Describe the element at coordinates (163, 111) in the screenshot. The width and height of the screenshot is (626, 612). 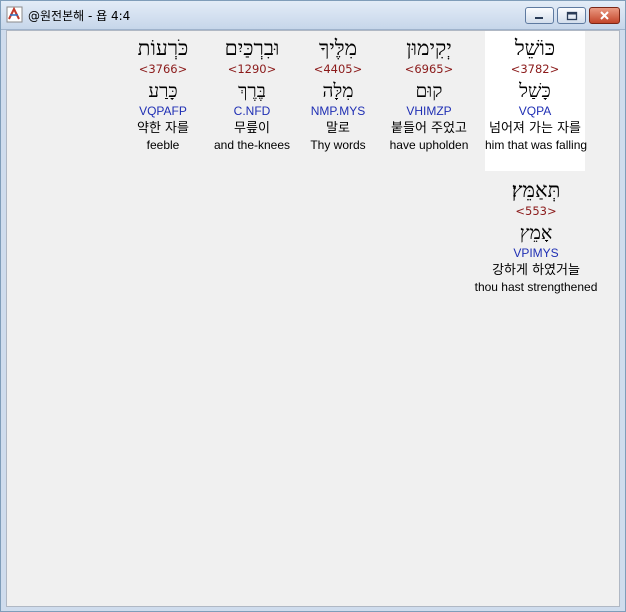
I see `parsing-code: VQPAFP` at that location.